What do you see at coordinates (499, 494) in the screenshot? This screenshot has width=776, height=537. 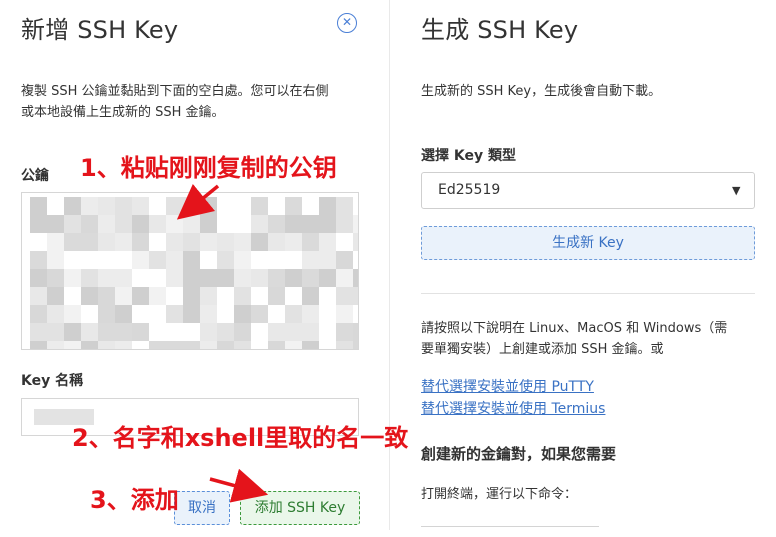 I see `terminal-instruction: 打開終端，運行以下命令：` at bounding box center [499, 494].